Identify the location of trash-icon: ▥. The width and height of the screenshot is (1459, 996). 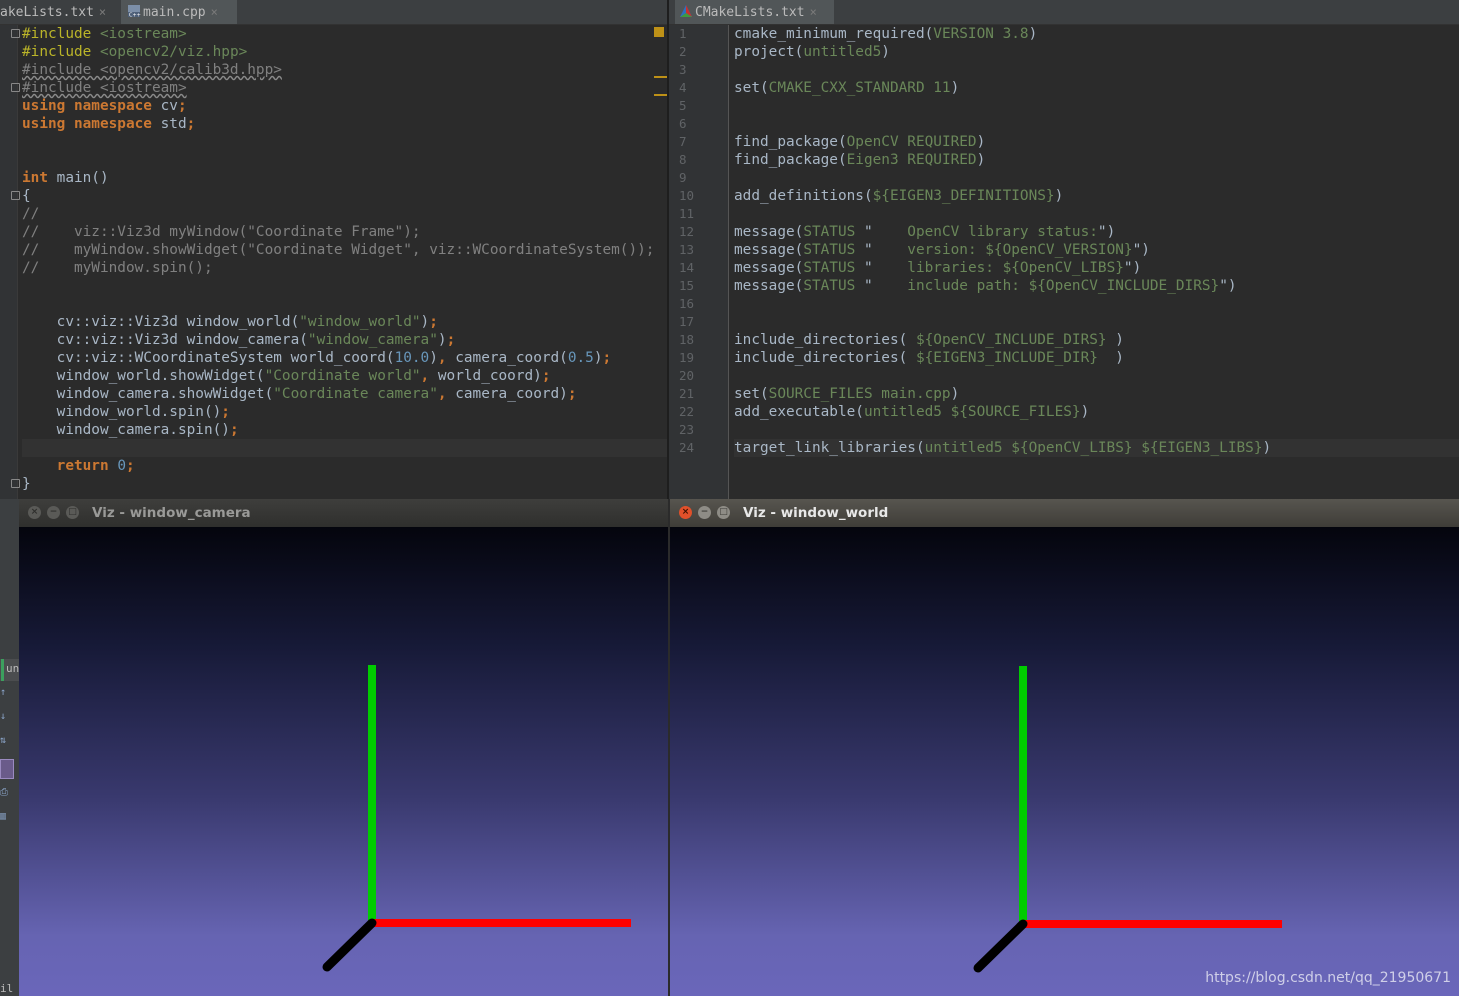
(5, 816).